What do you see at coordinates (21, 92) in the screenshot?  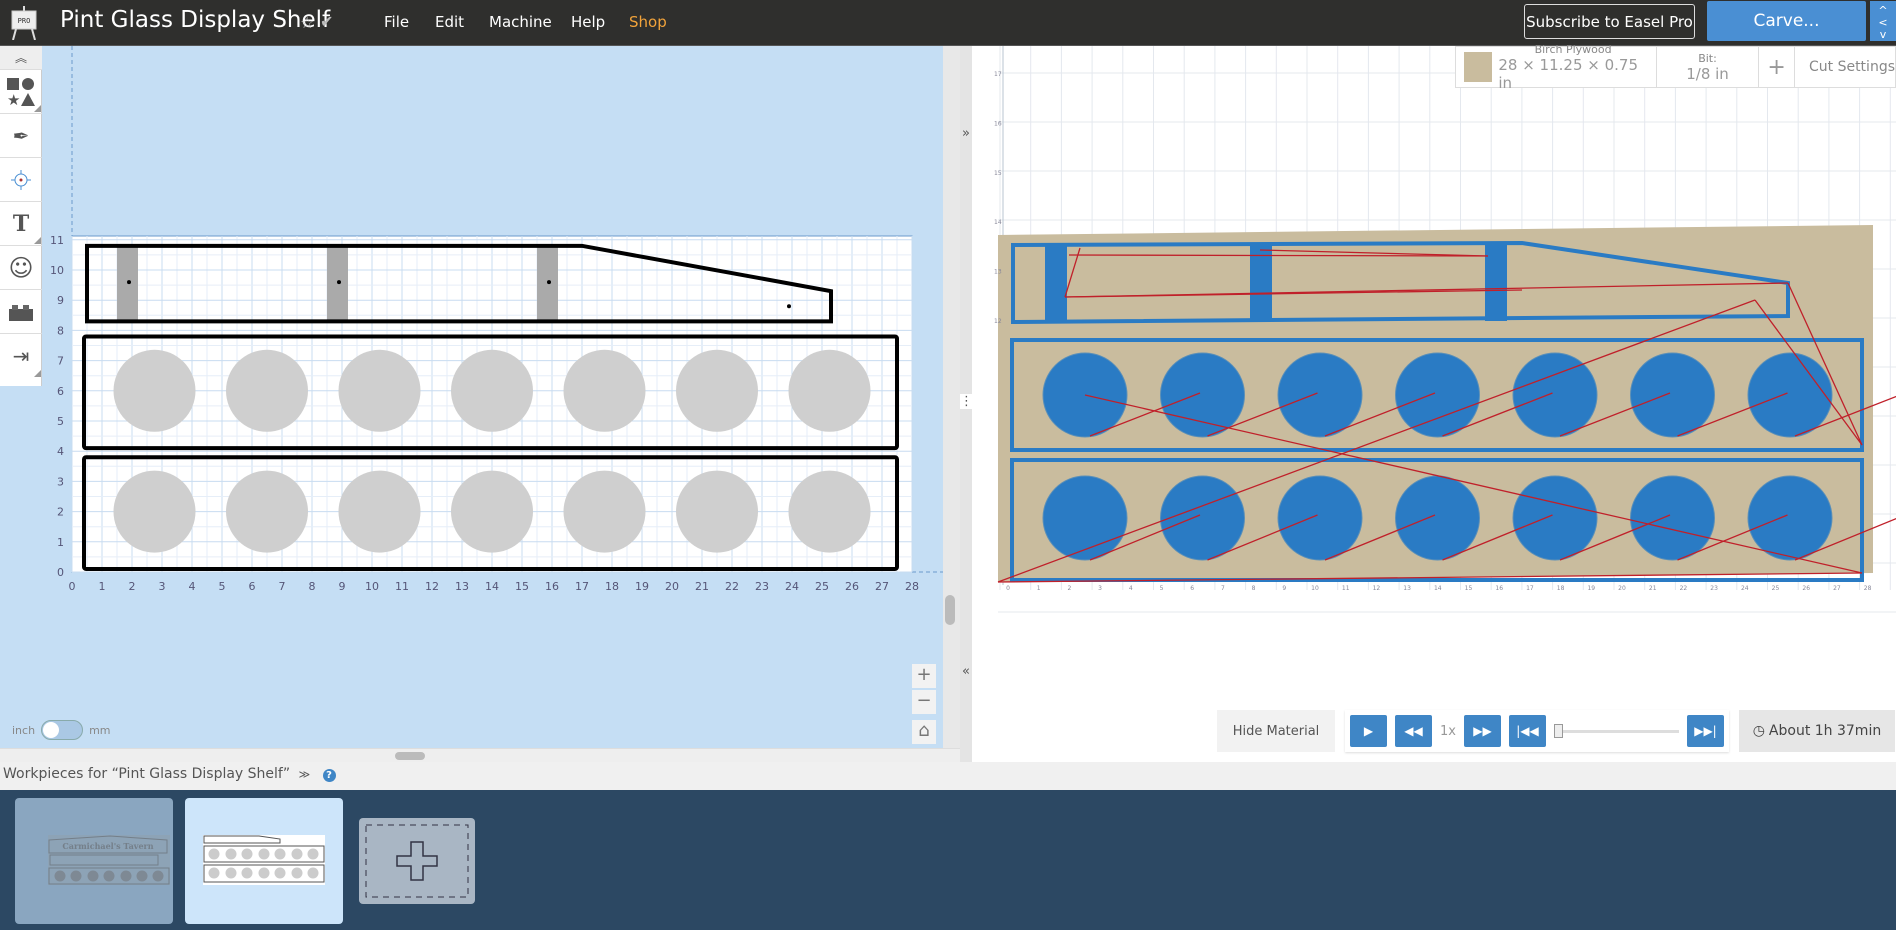 I see `shapes-icon: ★` at bounding box center [21, 92].